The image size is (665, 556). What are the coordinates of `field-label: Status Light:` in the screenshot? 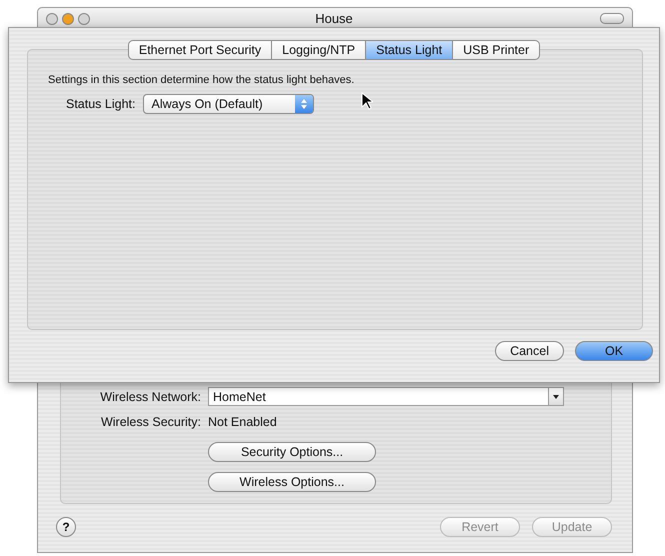 It's located at (101, 104).